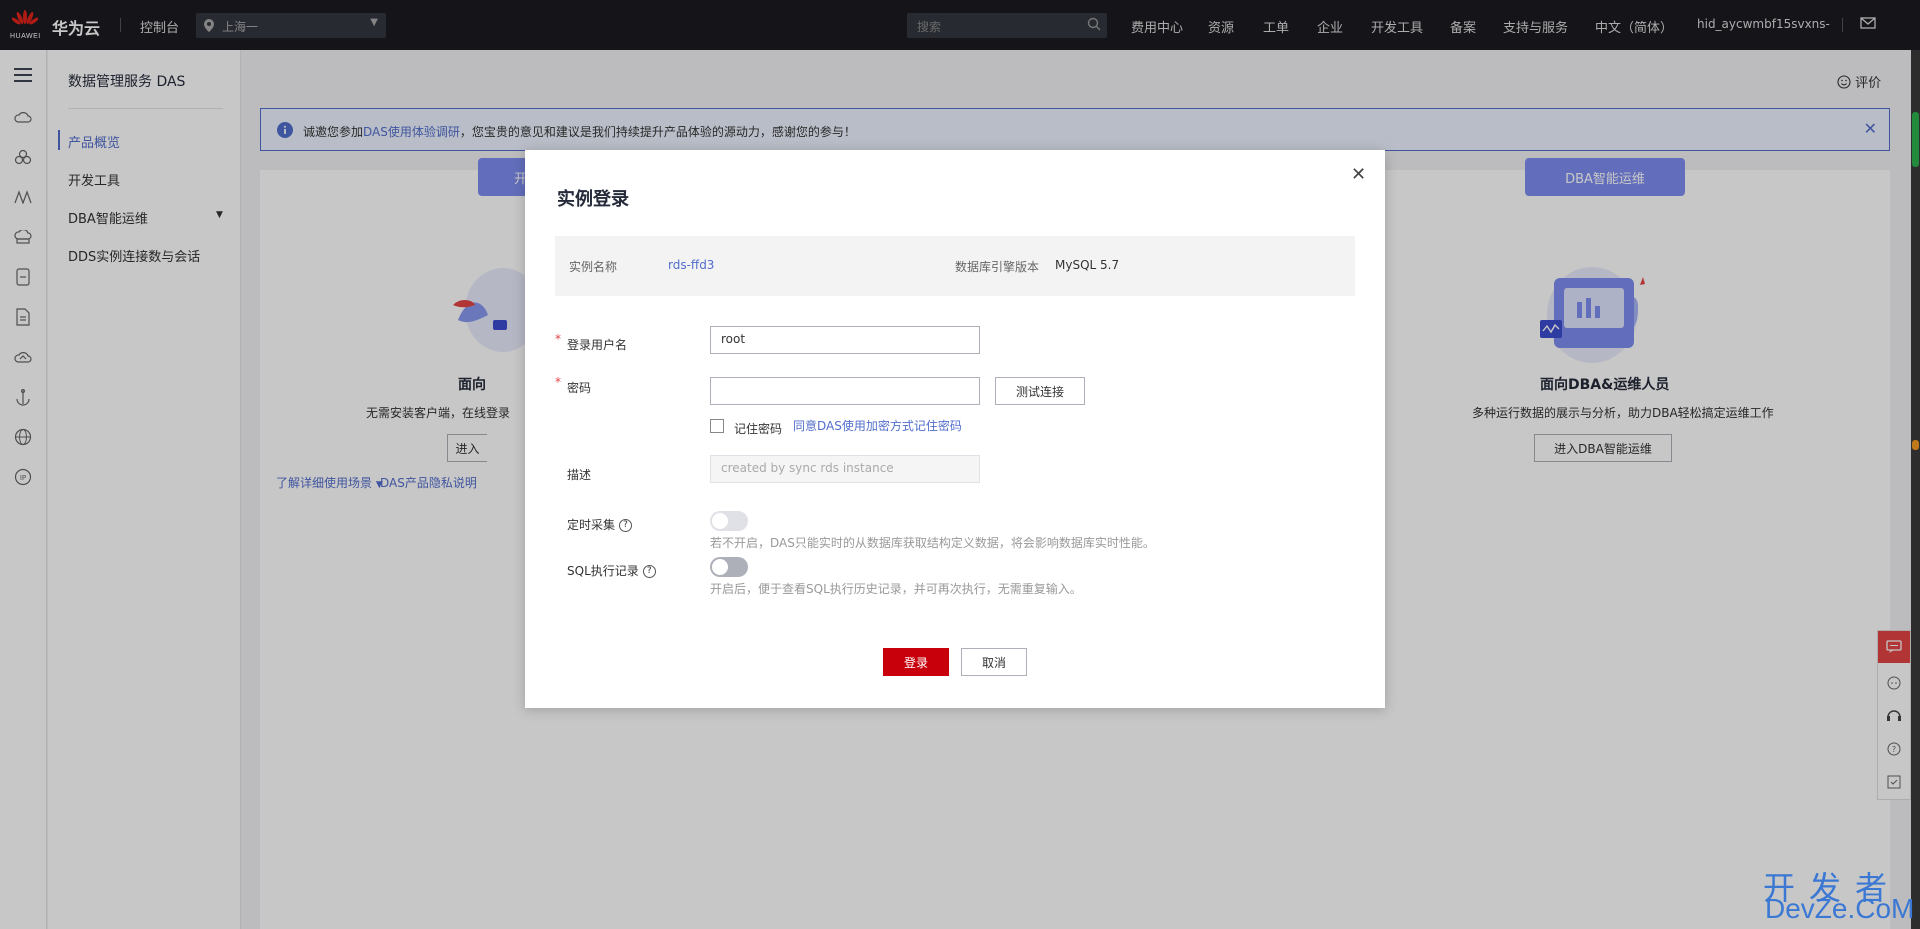 Image resolution: width=1920 pixels, height=929 pixels. What do you see at coordinates (758, 428) in the screenshot?
I see `remember-password-label: 记住密码` at bounding box center [758, 428].